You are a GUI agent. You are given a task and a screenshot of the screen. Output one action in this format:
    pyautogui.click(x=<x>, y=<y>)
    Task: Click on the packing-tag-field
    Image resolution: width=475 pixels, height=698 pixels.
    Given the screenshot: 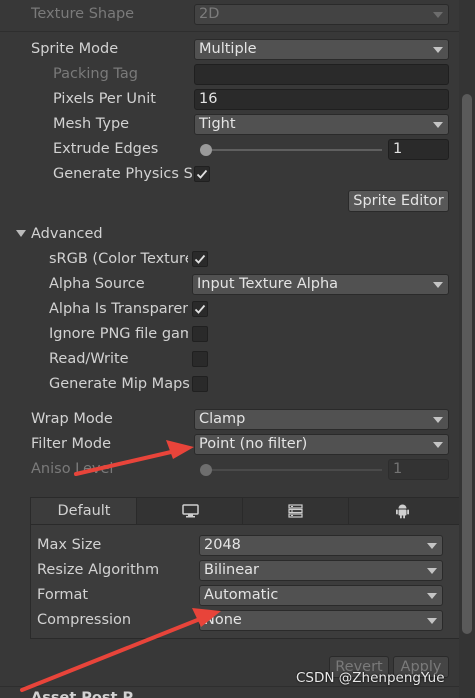 What is the action you would take?
    pyautogui.click(x=321, y=74)
    